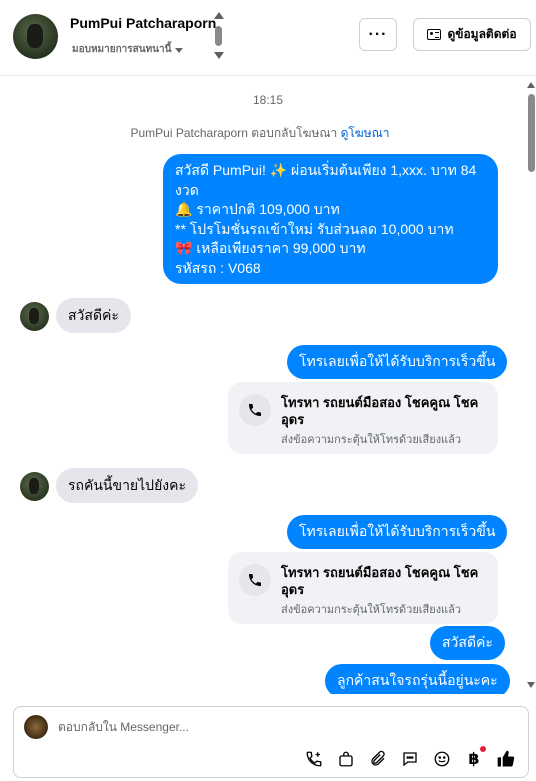 This screenshot has height=781, width=536. I want to click on view-ad-link: ดูโฆษณา, so click(365, 133).